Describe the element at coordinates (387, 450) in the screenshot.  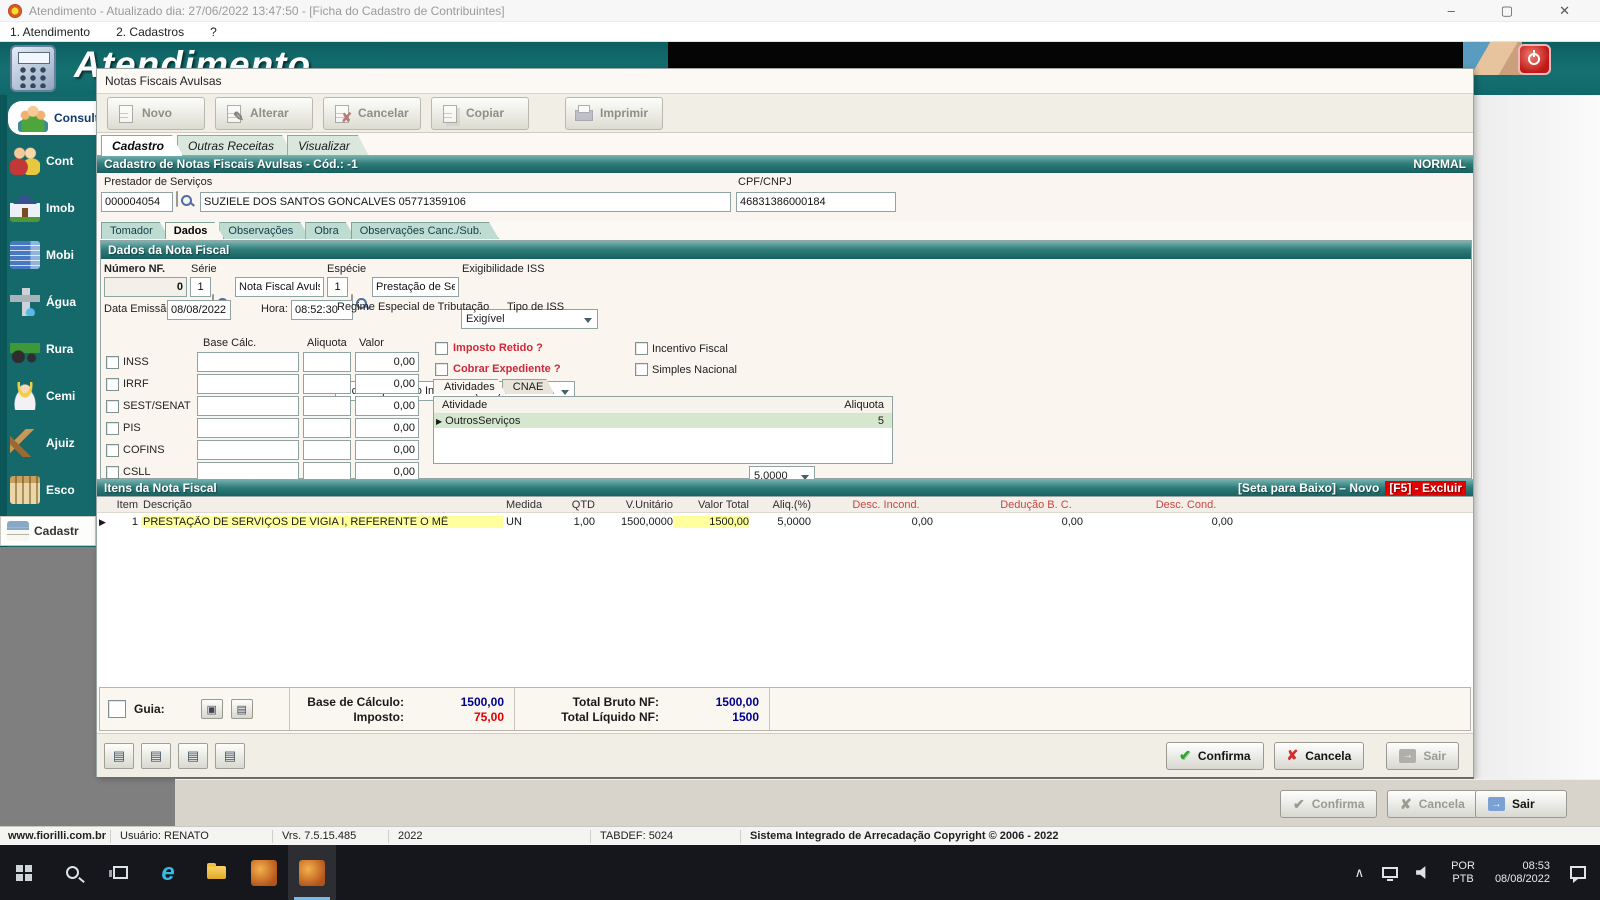
I see `cofins-valor-input` at that location.